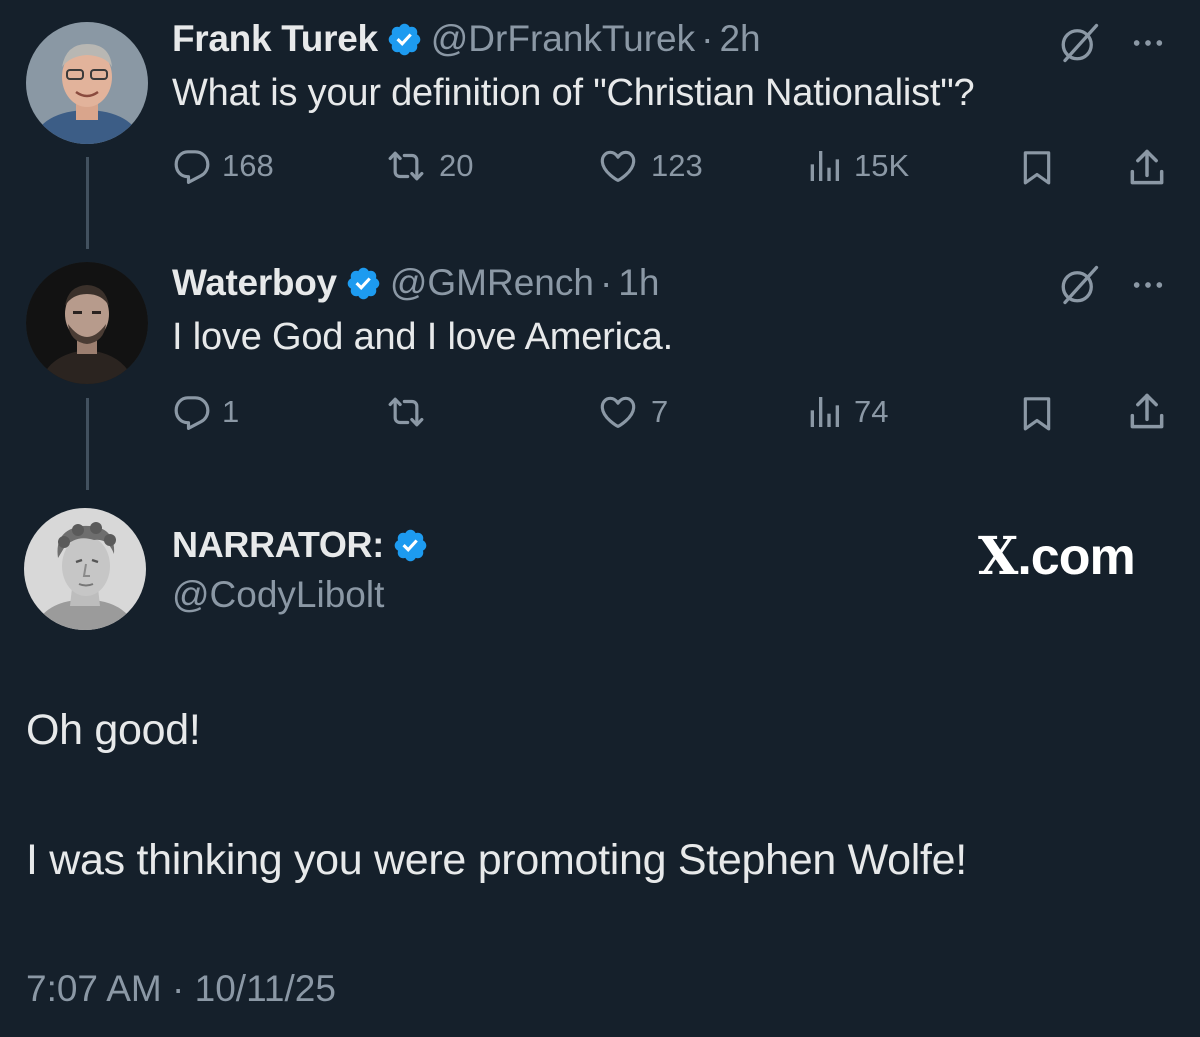 This screenshot has width=1200, height=1037. I want to click on watermark-suffix: .com, so click(1076, 557).